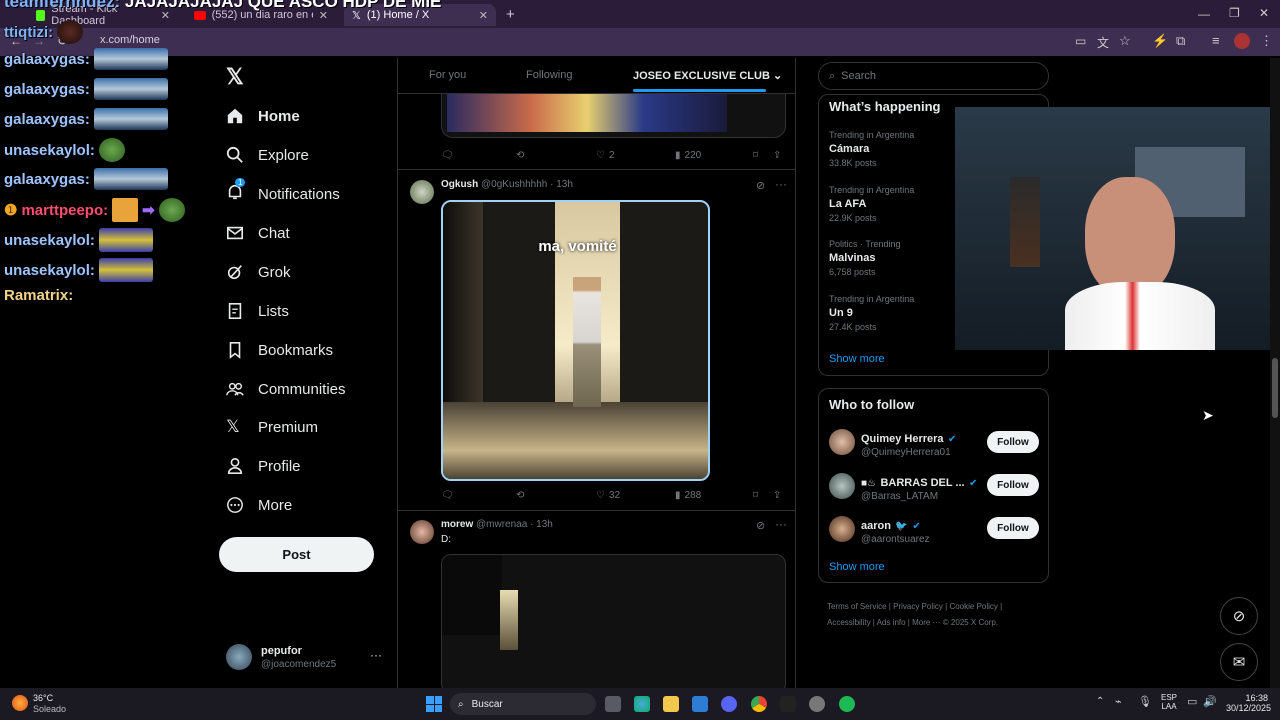 This screenshot has width=1280, height=720. Describe the element at coordinates (308, 659) in the screenshot. I see `account-switcher: pepufor @joacomendez5 ···` at that location.